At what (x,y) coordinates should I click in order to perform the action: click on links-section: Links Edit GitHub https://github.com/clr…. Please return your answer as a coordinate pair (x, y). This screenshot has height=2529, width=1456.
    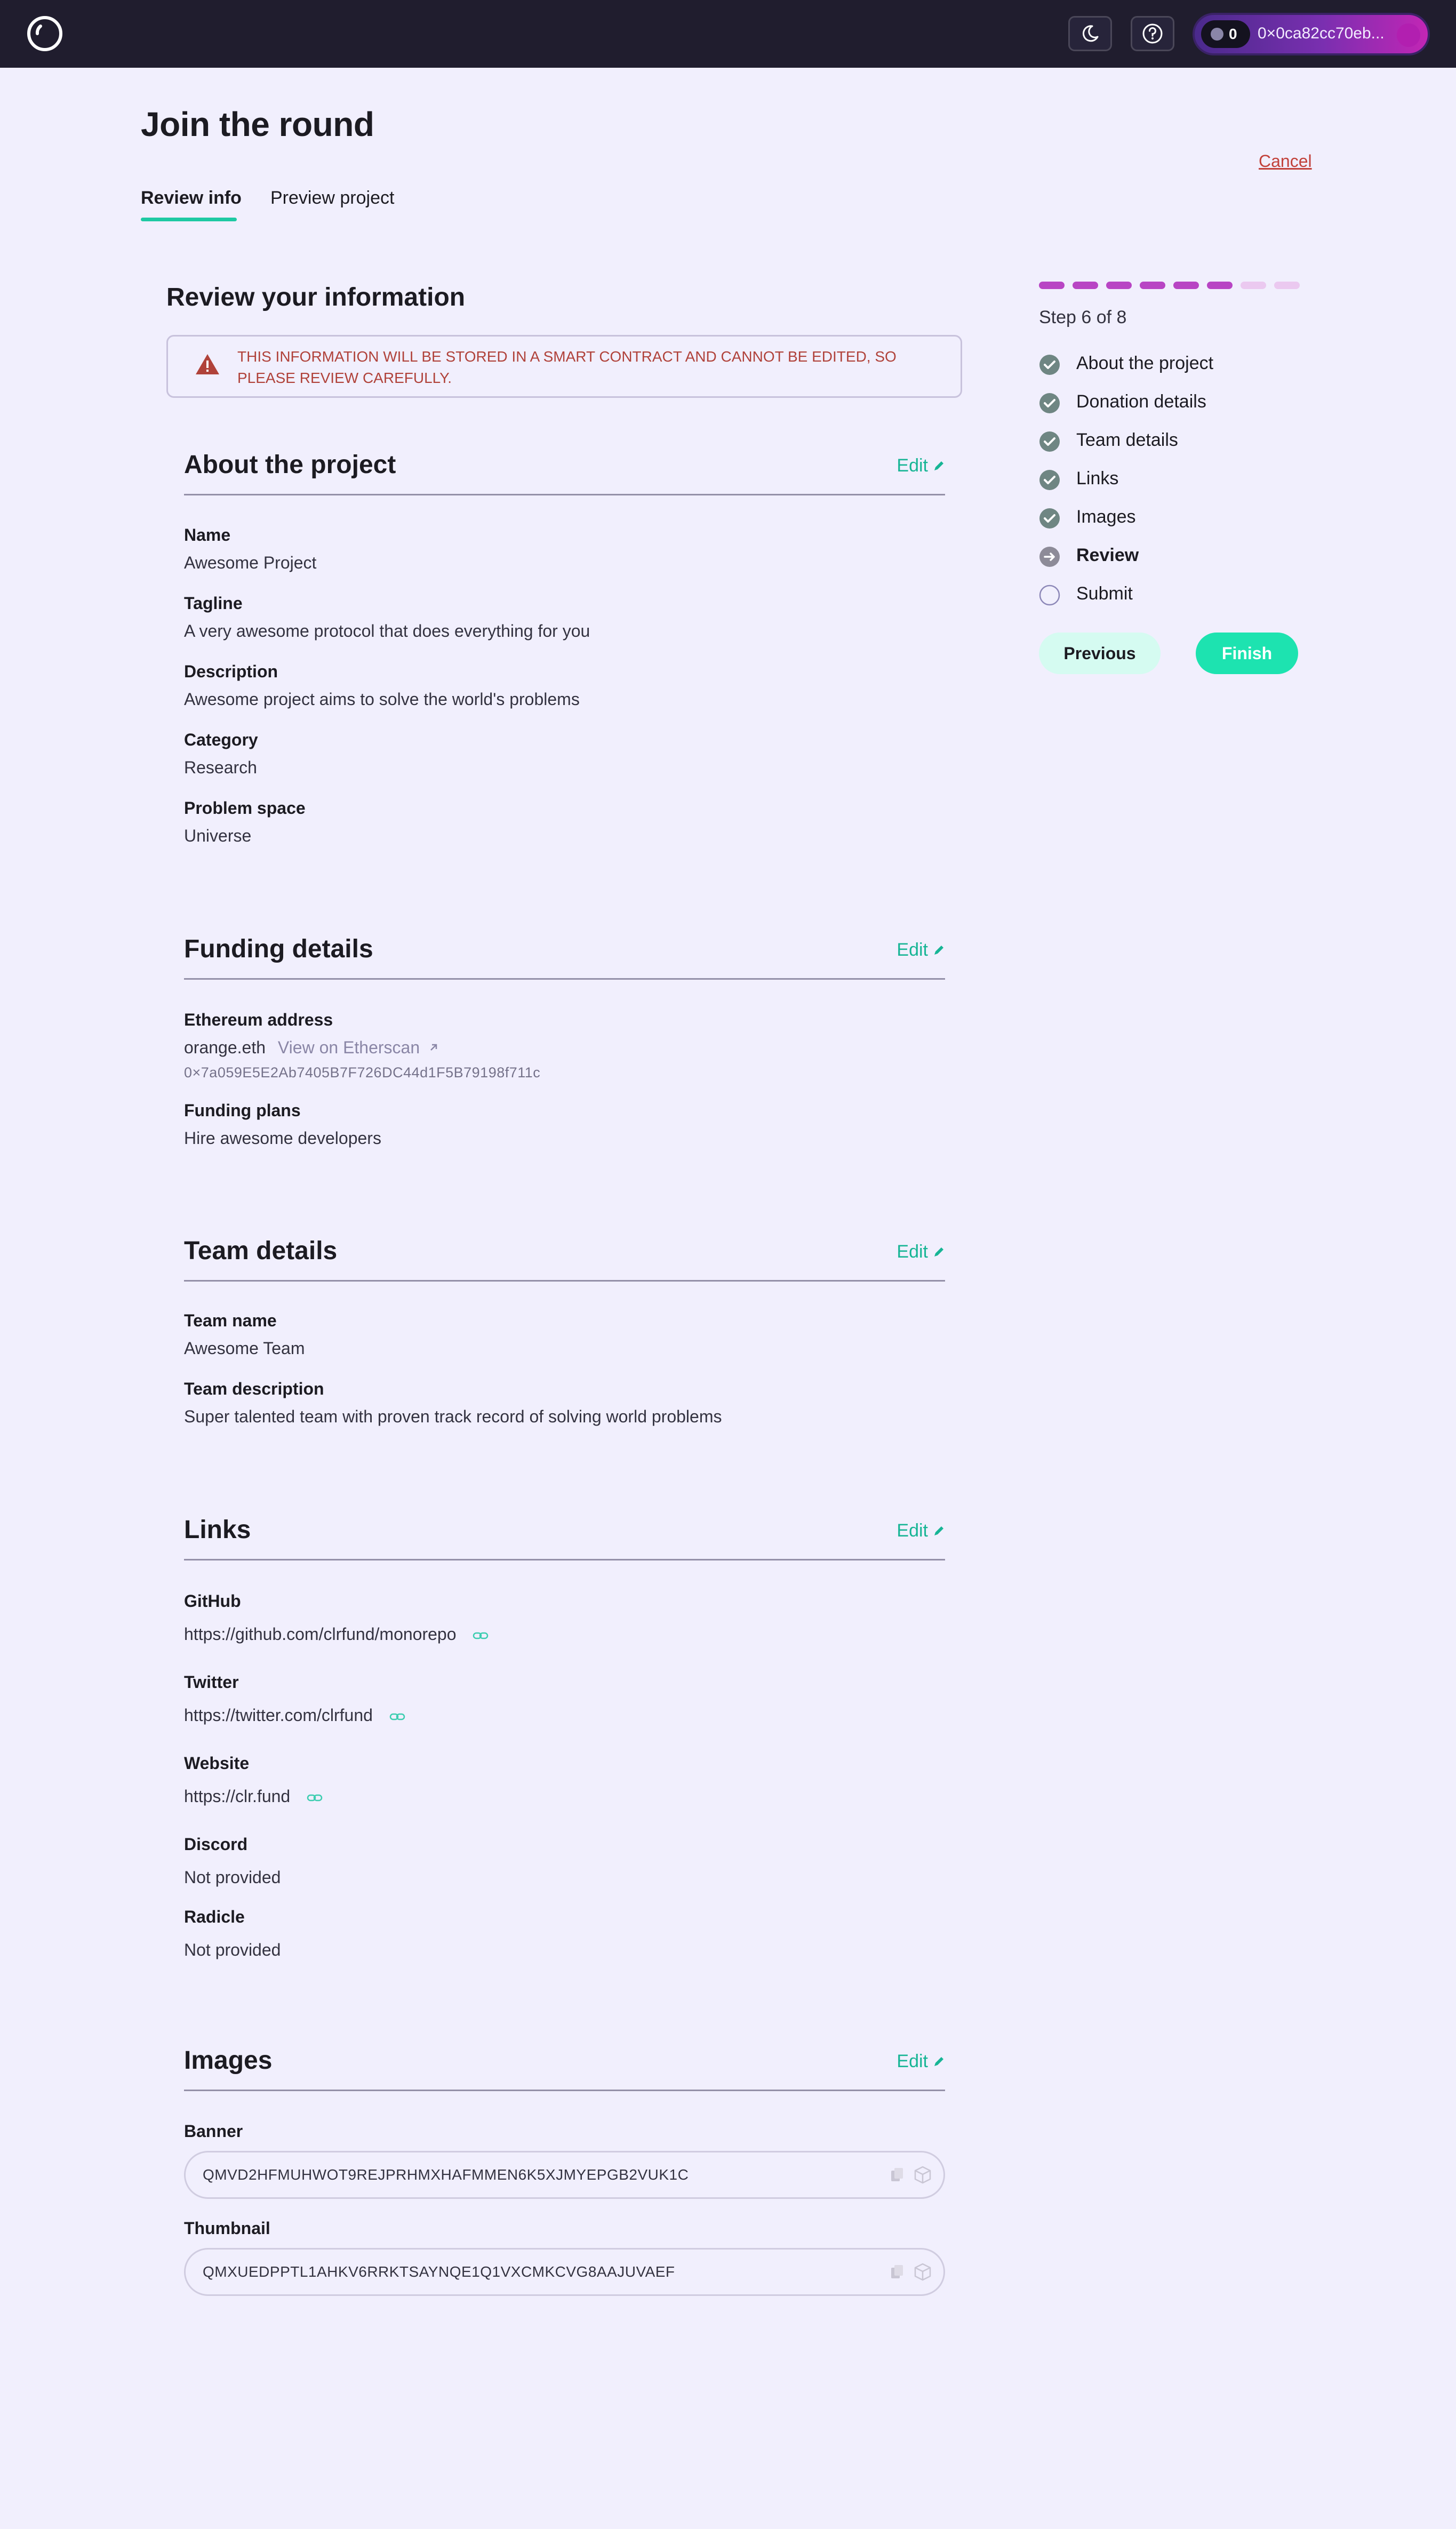
    Looking at the image, I should click on (564, 1733).